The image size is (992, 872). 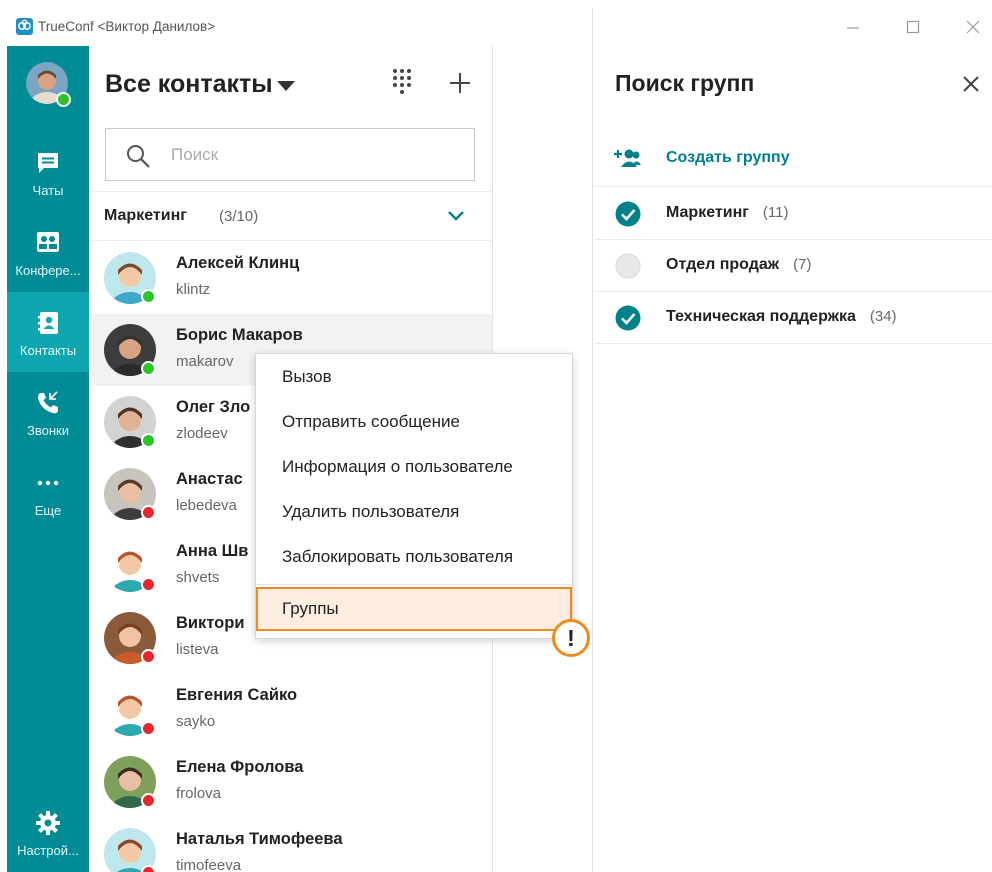 I want to click on contact-row: Елена Фролова frolova, so click(x=290, y=782).